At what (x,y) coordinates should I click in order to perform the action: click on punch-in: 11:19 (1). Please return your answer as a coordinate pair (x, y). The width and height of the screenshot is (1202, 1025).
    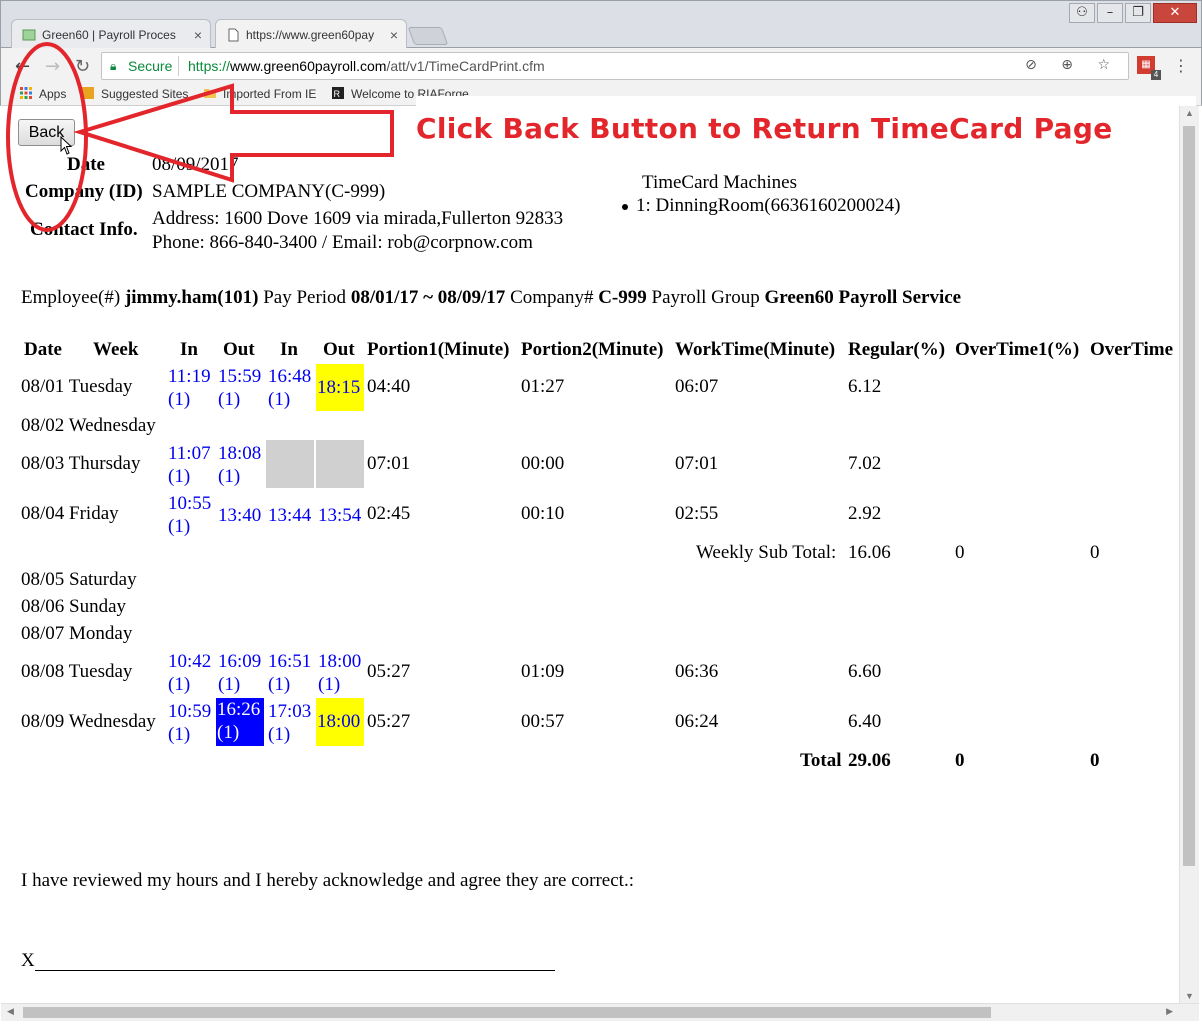
    Looking at the image, I should click on (191, 389).